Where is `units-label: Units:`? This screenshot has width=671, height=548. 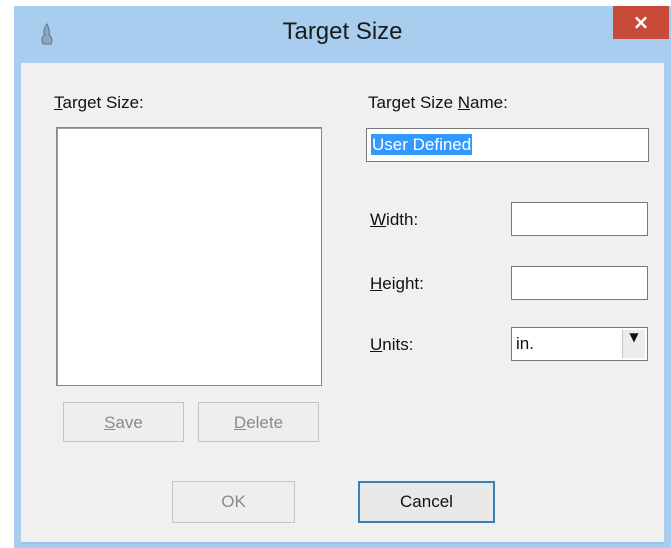 units-label: Units: is located at coordinates (392, 344).